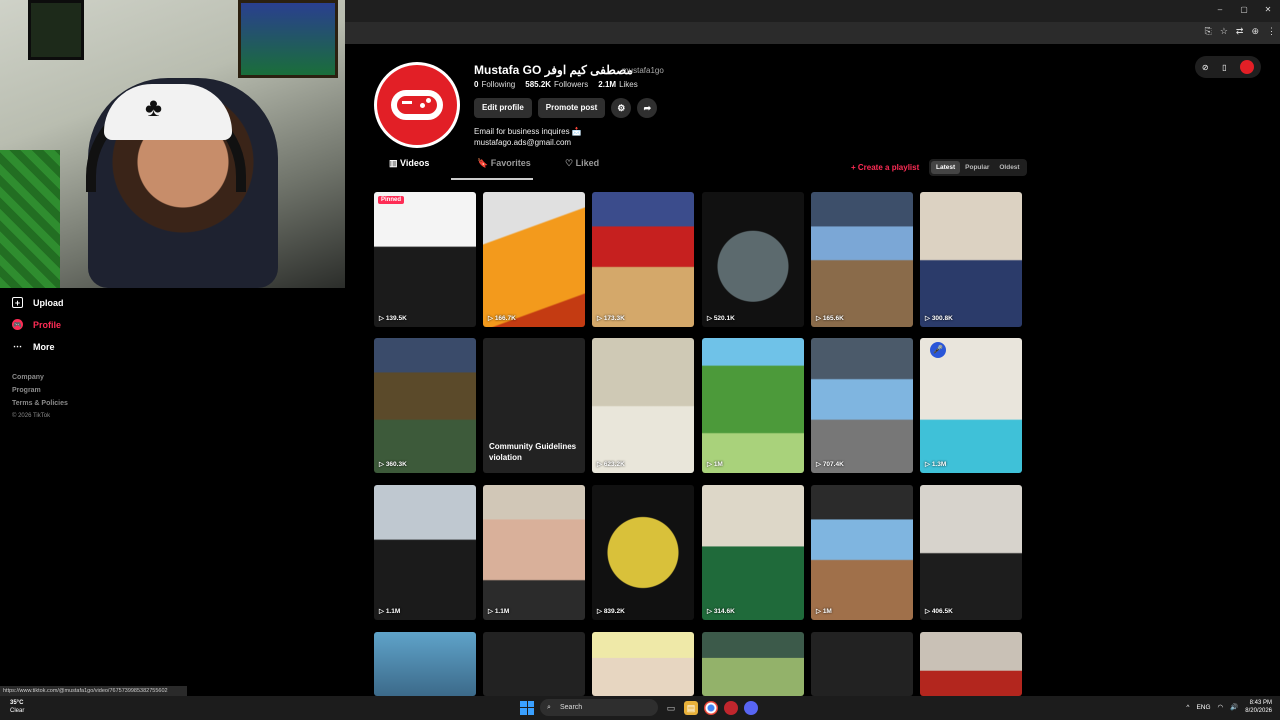  Describe the element at coordinates (971, 259) in the screenshot. I see `video-tile: ▷ 300.8K` at that location.